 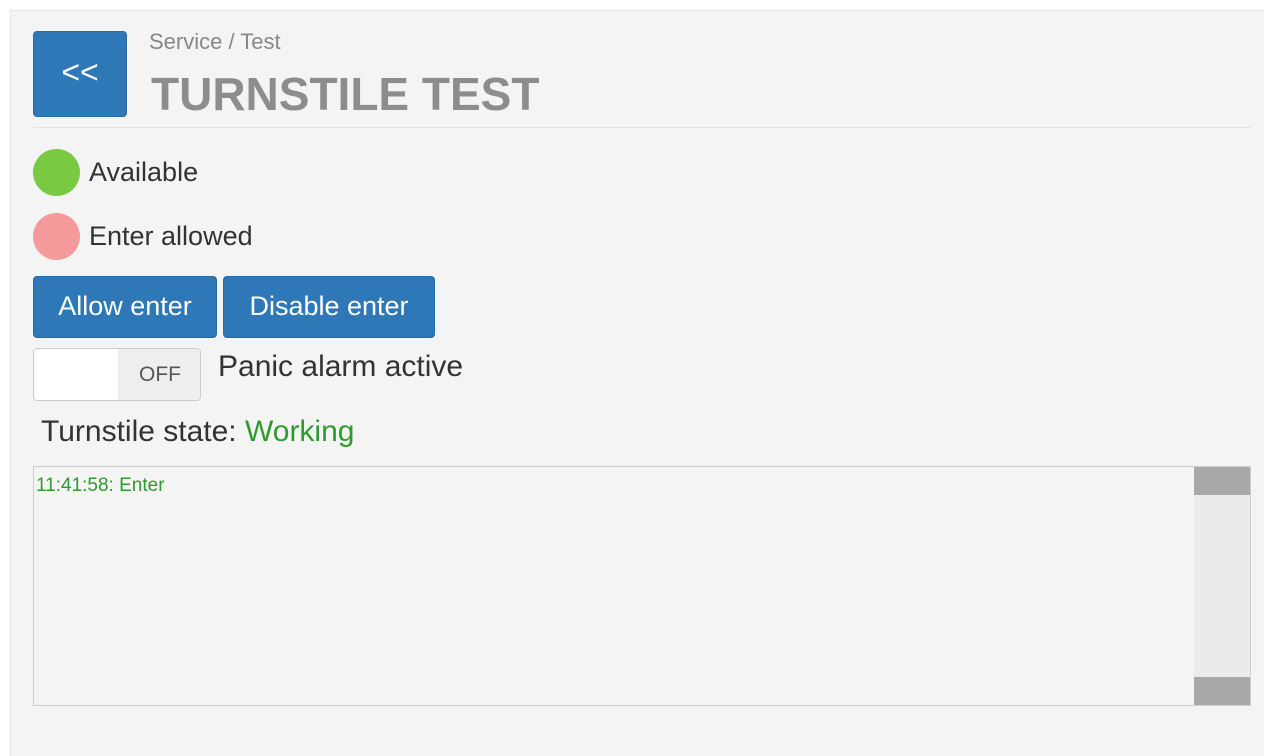 What do you see at coordinates (100, 485) in the screenshot?
I see `log-entry: 11:41:58: Enter` at bounding box center [100, 485].